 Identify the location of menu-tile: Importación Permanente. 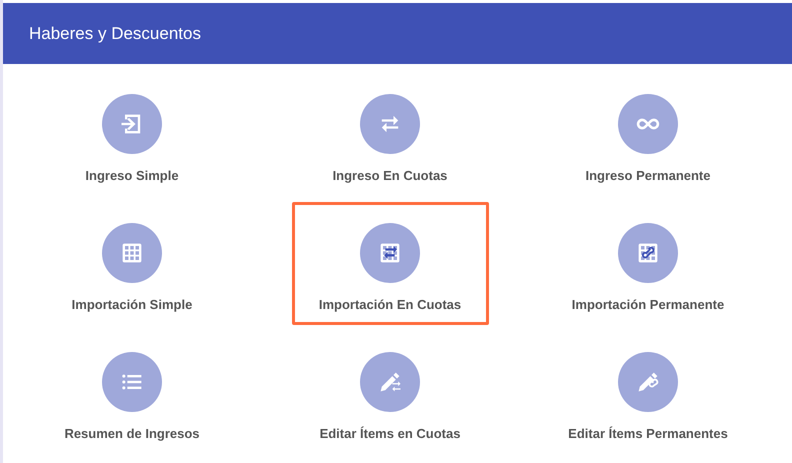
(648, 263).